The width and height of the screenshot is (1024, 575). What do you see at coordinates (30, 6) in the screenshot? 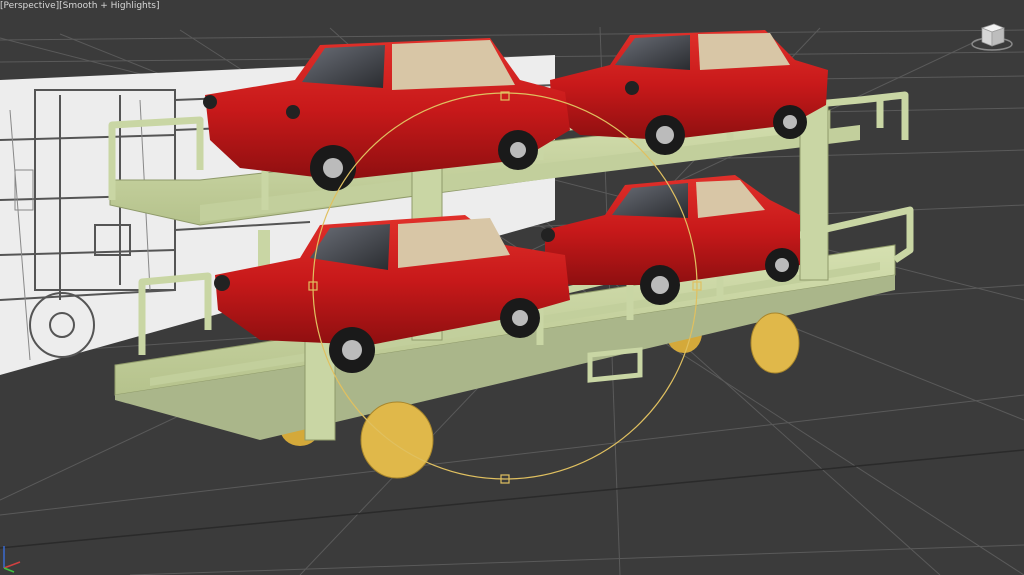
I see `view-mode-menu: Perspective` at bounding box center [30, 6].